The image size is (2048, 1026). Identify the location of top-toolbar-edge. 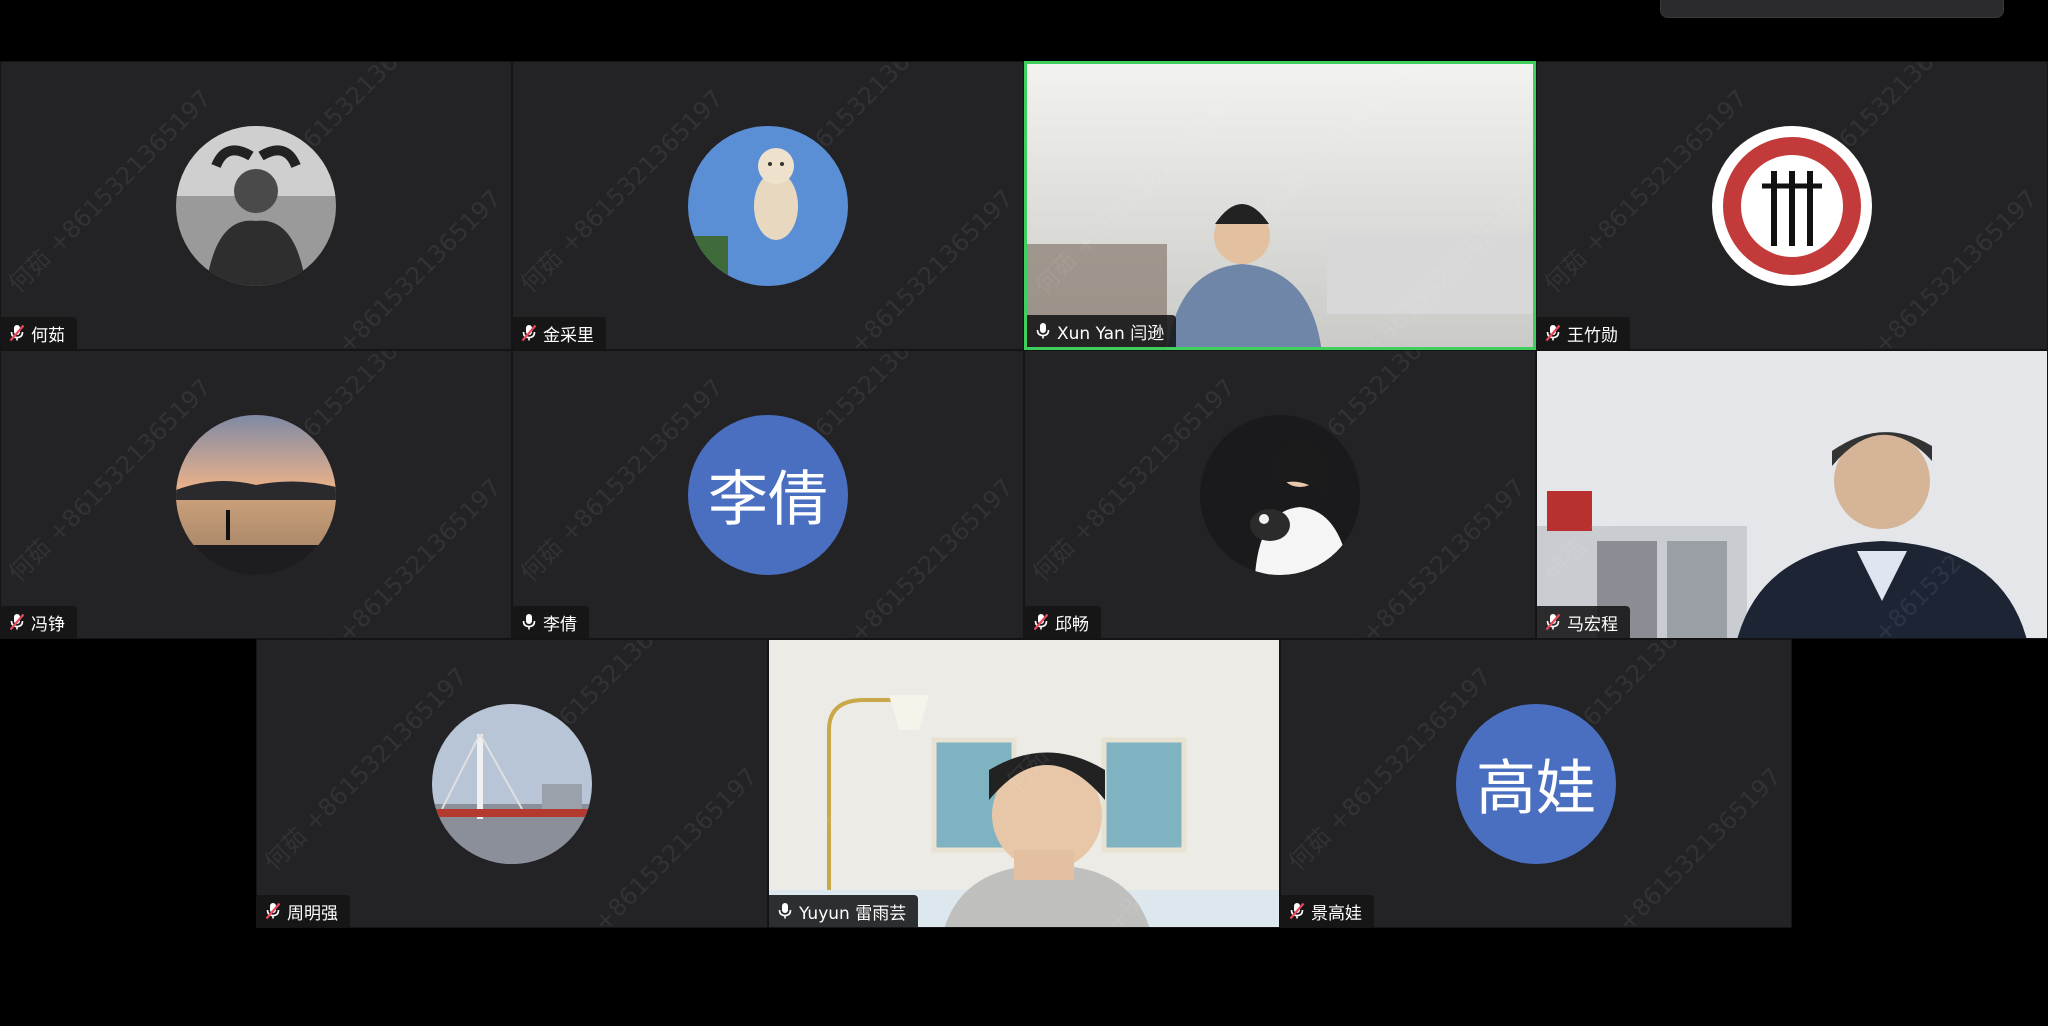
(1832, 9).